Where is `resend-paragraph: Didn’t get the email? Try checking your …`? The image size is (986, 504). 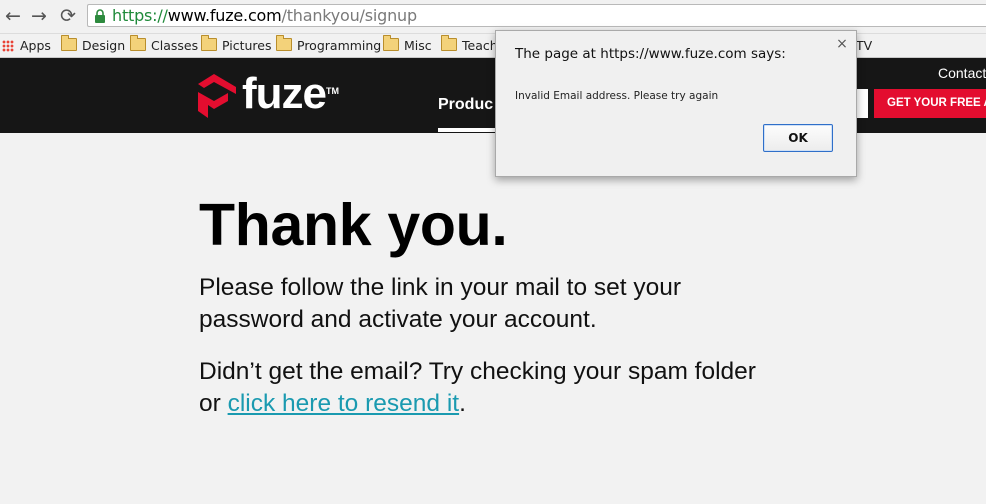
resend-paragraph: Didn’t get the email? Try checking your … is located at coordinates (479, 388).